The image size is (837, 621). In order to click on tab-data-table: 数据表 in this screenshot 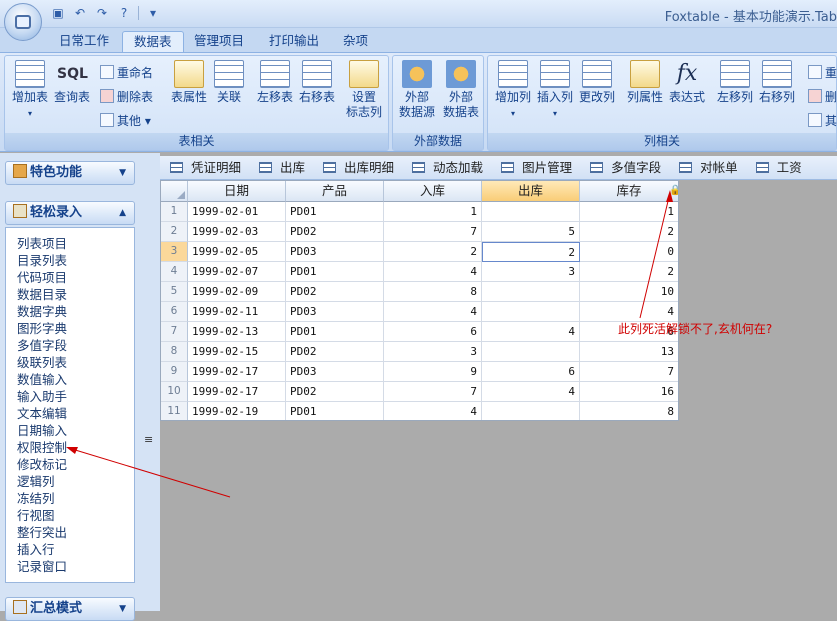, I will do `click(153, 41)`.